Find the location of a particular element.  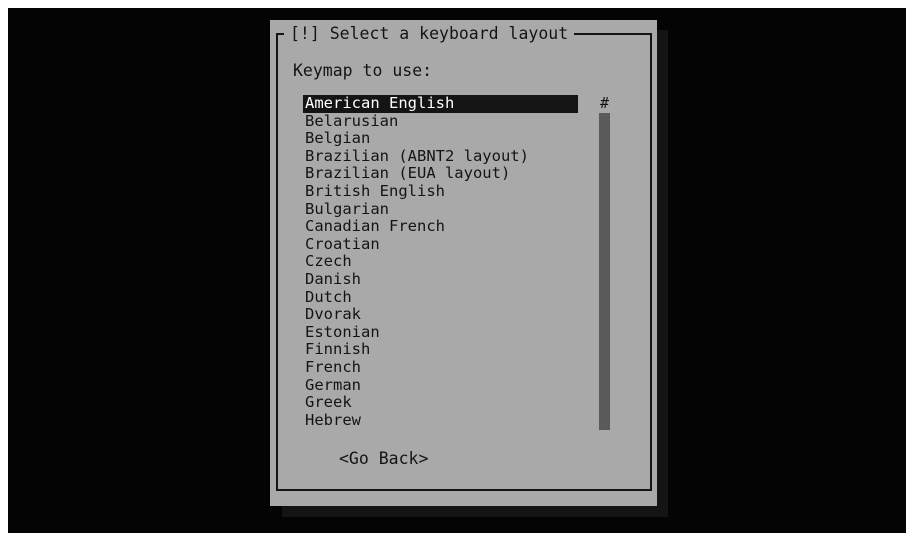

keymap-item: Brazilian (EUA layout) is located at coordinates (440, 174).